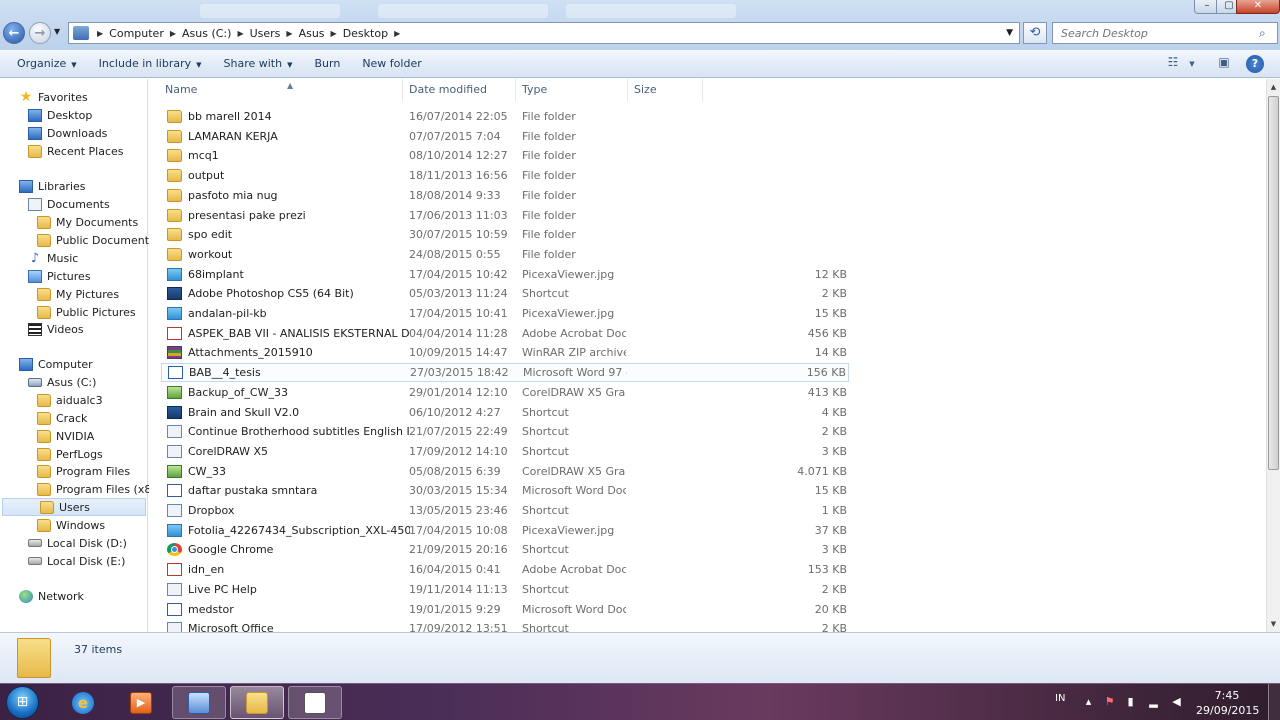 The width and height of the screenshot is (1280, 720). Describe the element at coordinates (60, 115) in the screenshot. I see `nav-desktop: Desktop` at that location.